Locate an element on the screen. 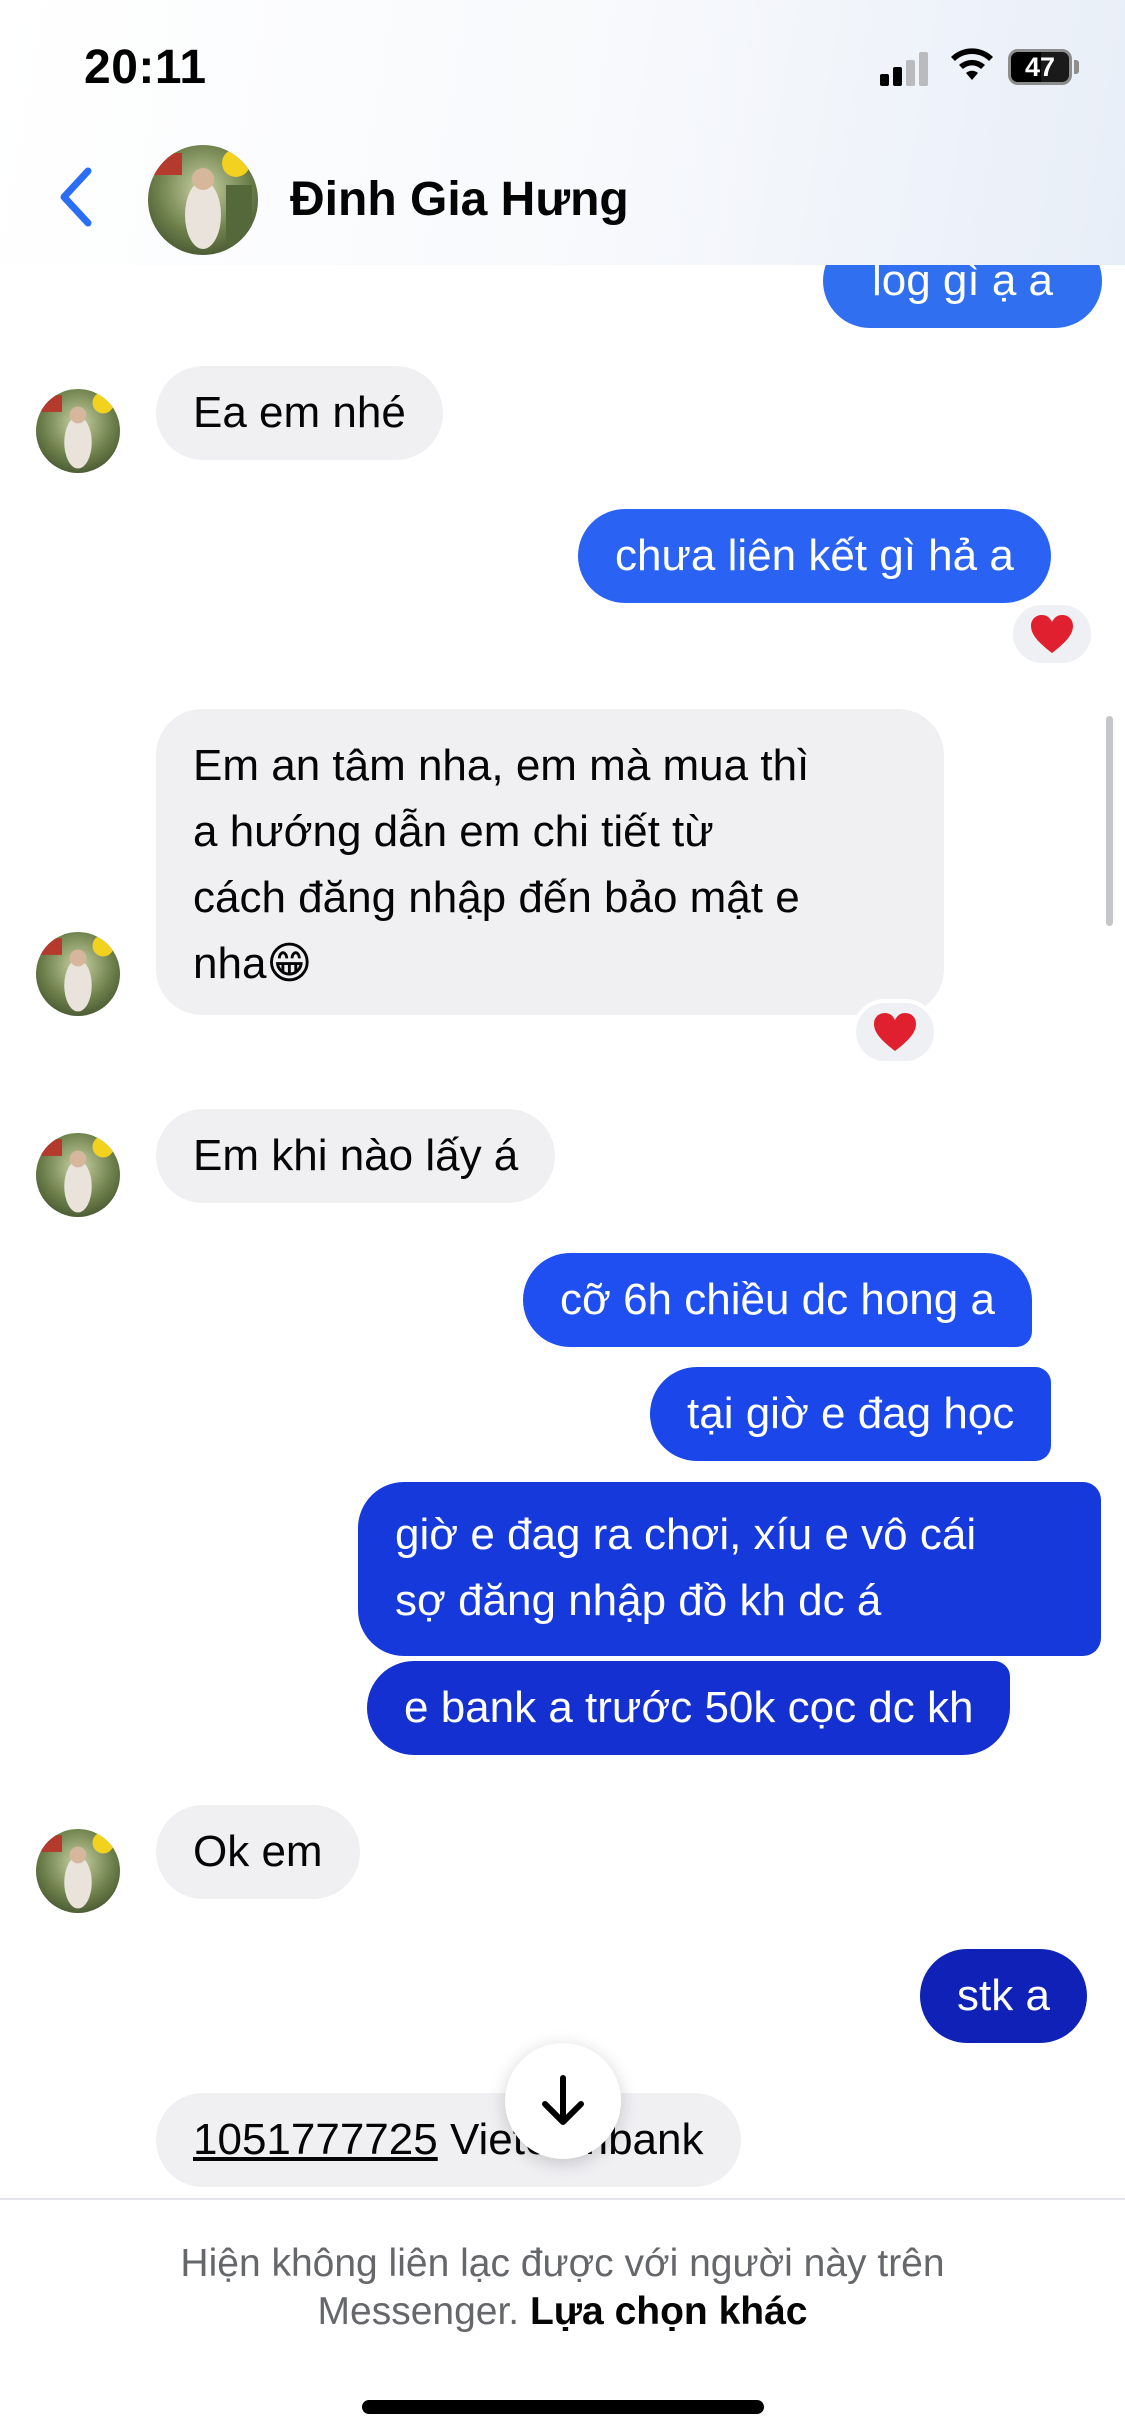 This screenshot has height=2436, width=1125. message-text: cỡ 6h chiều dc hong a is located at coordinates (777, 1299).